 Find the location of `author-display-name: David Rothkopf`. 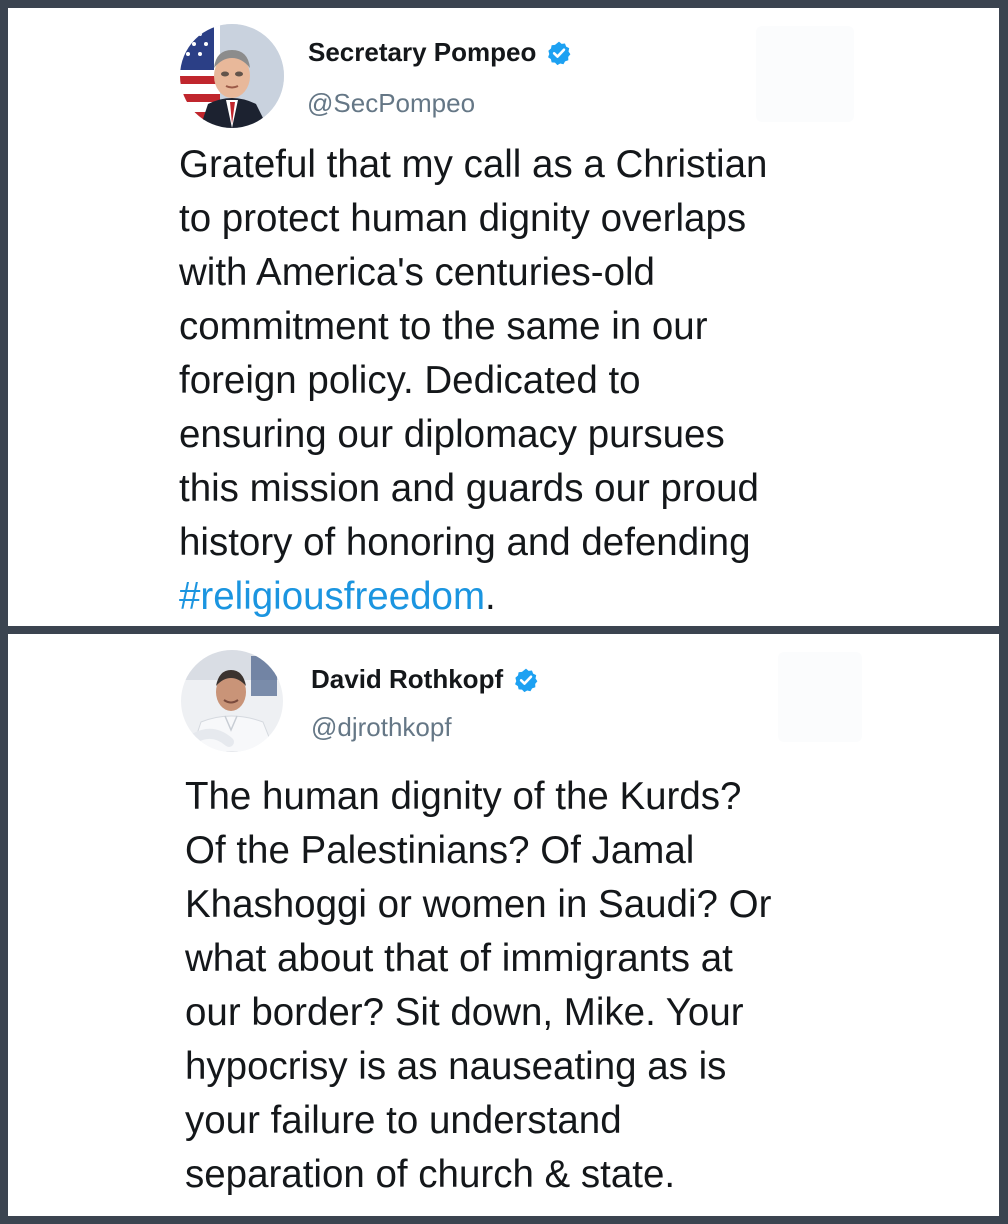

author-display-name: David Rothkopf is located at coordinates (425, 679).